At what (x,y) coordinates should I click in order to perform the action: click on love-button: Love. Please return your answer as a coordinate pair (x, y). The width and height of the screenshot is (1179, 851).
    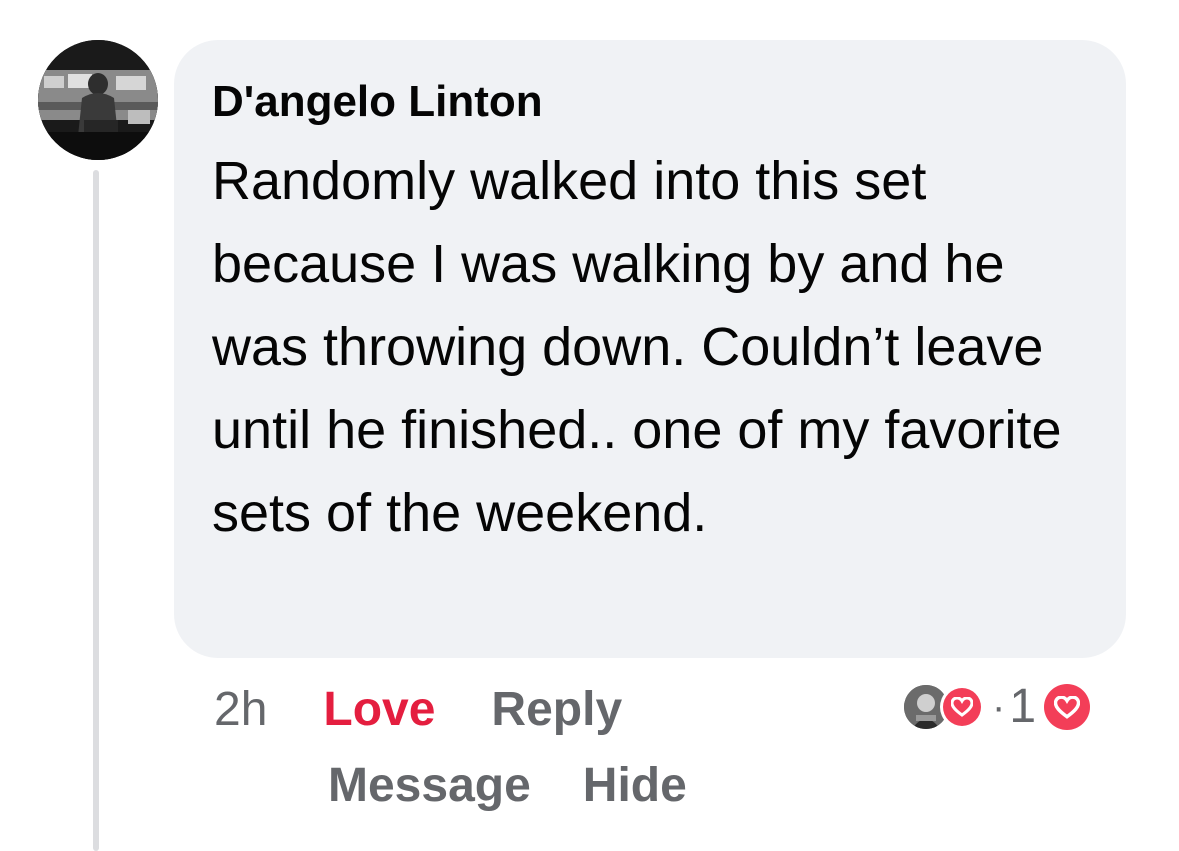
    Looking at the image, I should click on (379, 710).